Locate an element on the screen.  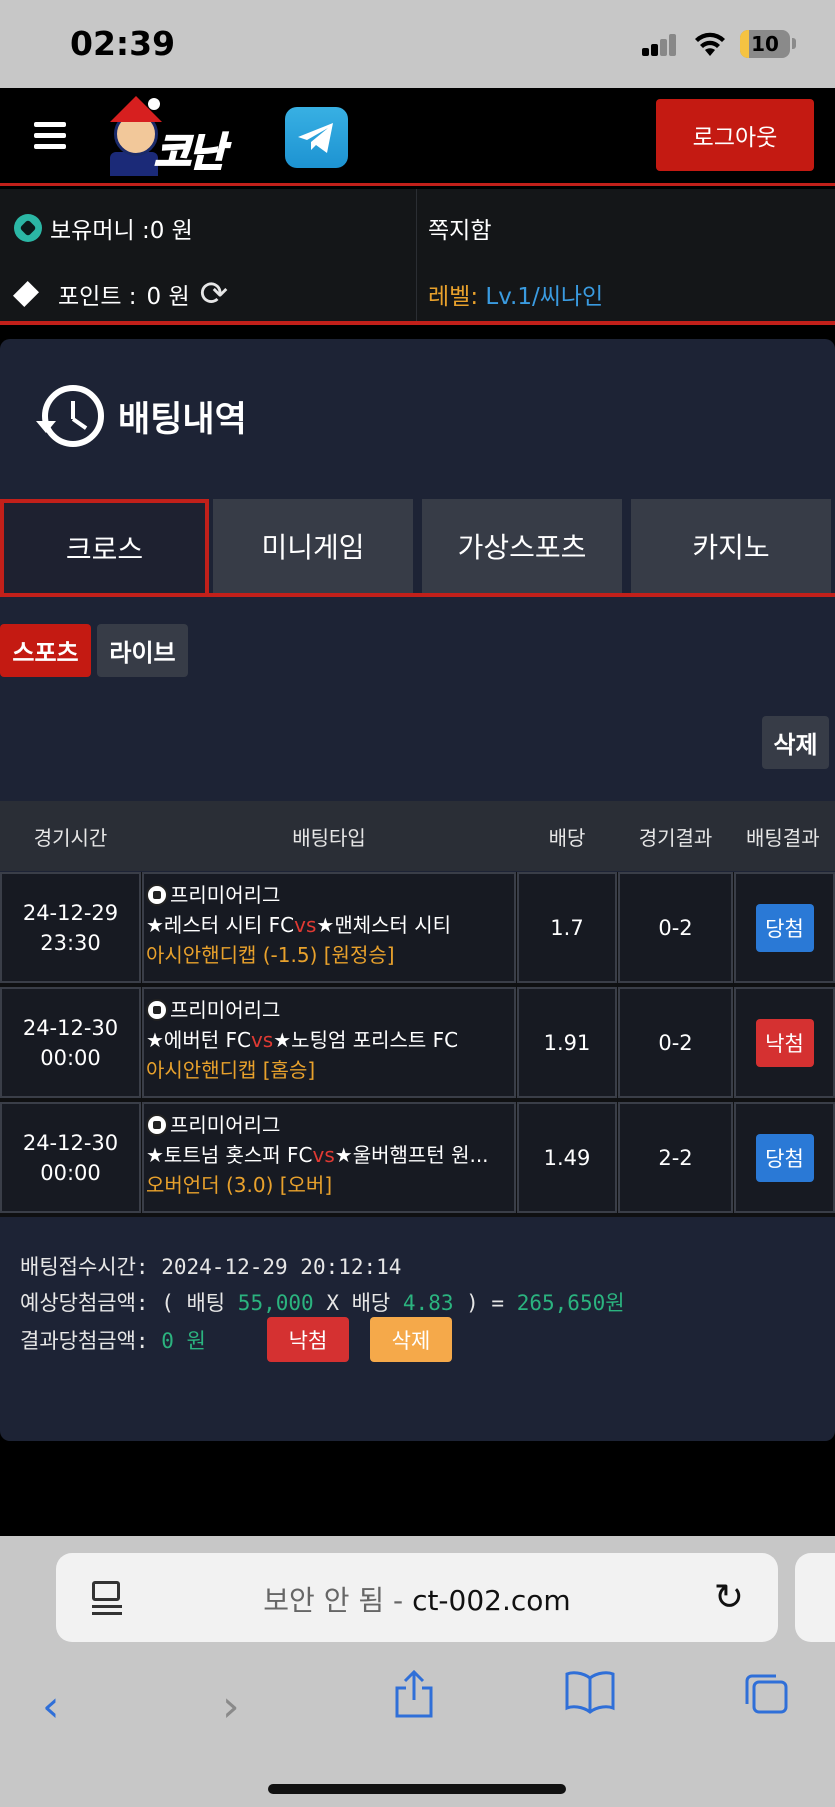
odds-value: 1.91 is located at coordinates (567, 1042).